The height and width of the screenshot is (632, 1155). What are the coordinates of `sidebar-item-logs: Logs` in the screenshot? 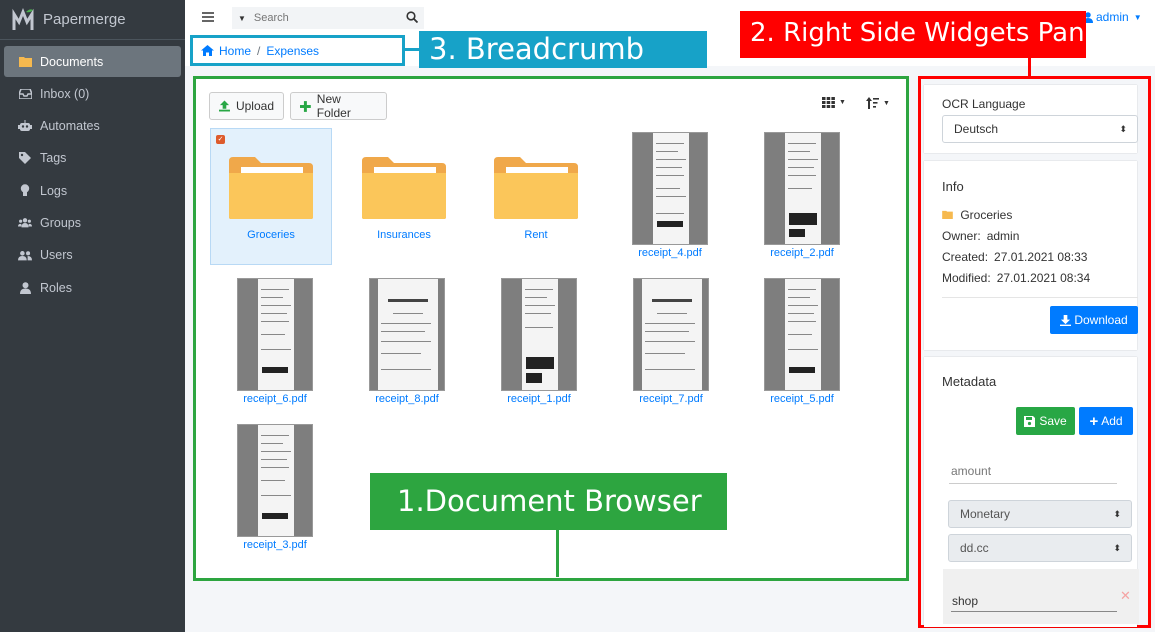 It's located at (92, 190).